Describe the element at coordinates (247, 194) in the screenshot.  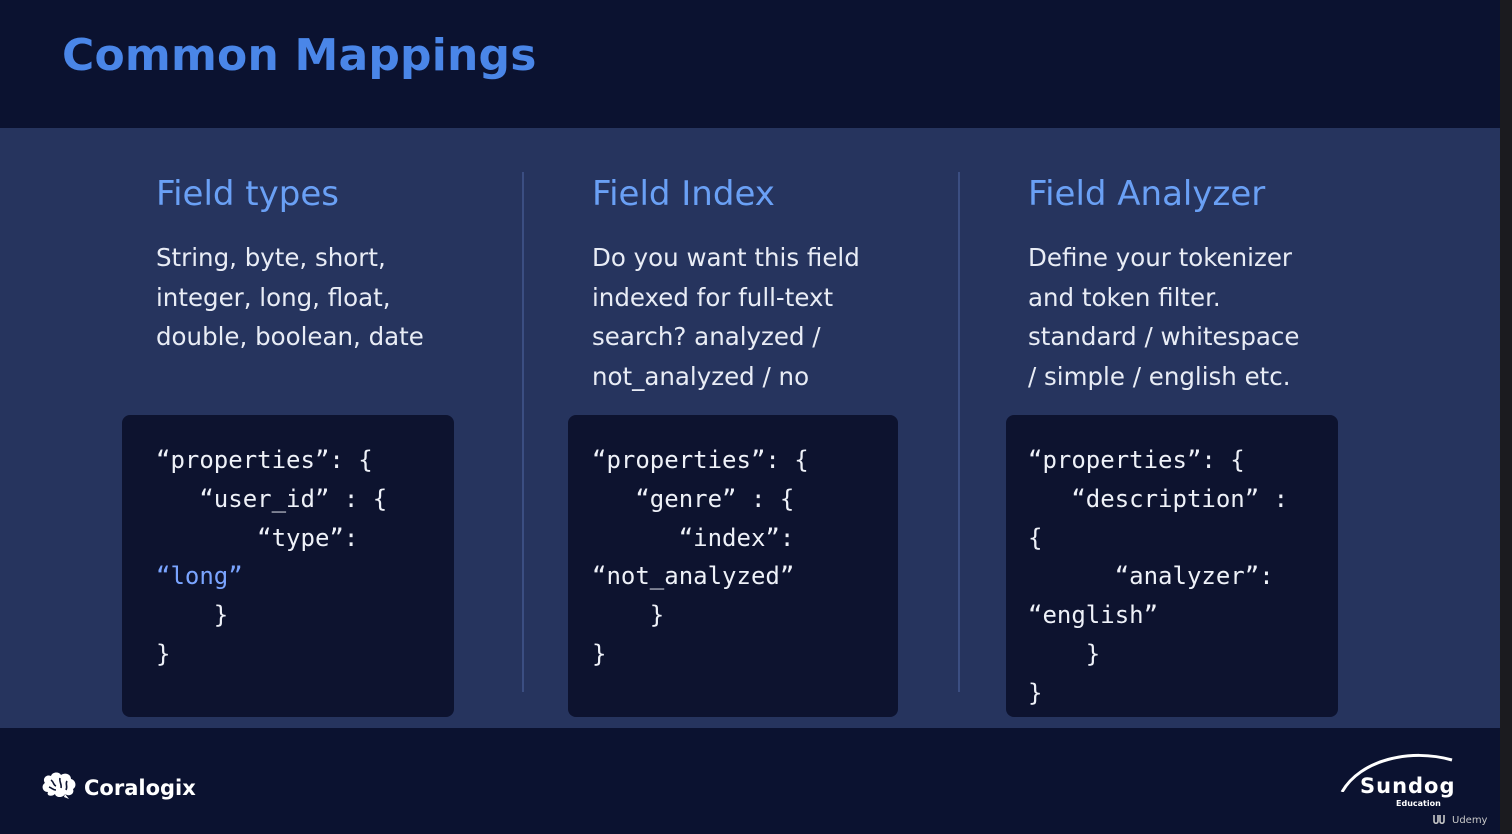
I see `column-title-field-types: Field types` at that location.